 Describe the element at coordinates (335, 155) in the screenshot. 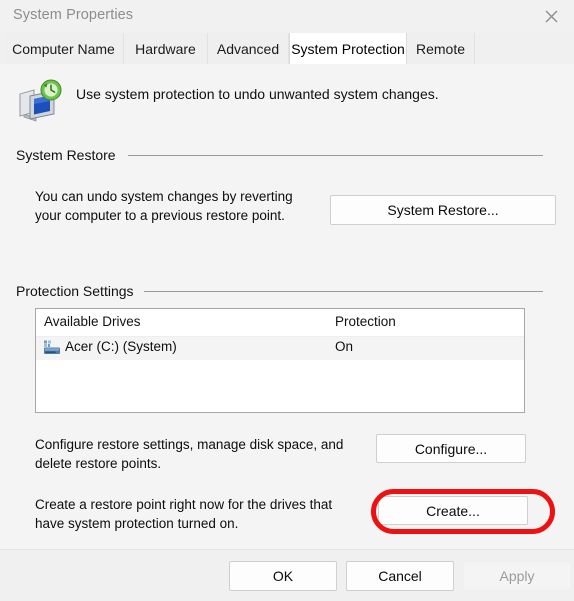

I see `group-rule-system-restore` at that location.